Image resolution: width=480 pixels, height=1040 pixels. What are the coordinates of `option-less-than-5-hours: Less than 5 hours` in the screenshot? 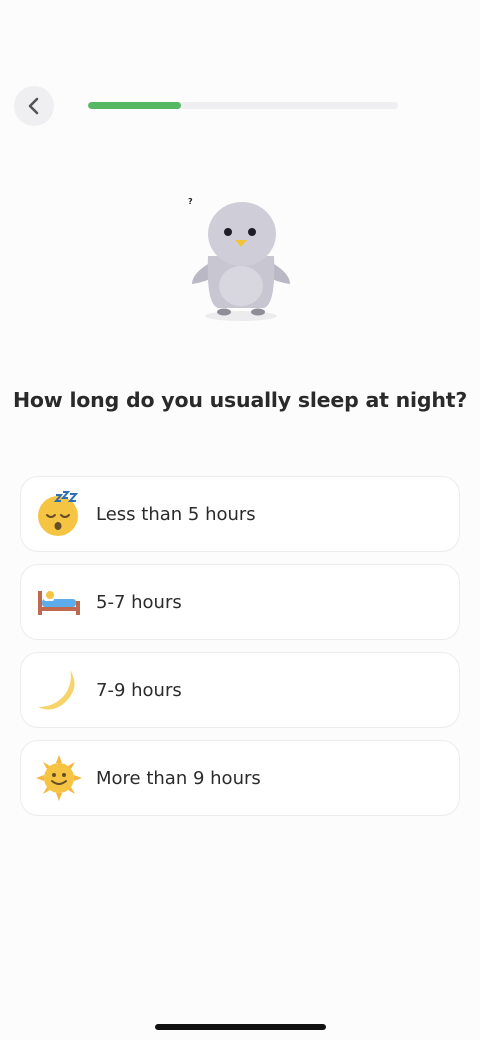 It's located at (240, 514).